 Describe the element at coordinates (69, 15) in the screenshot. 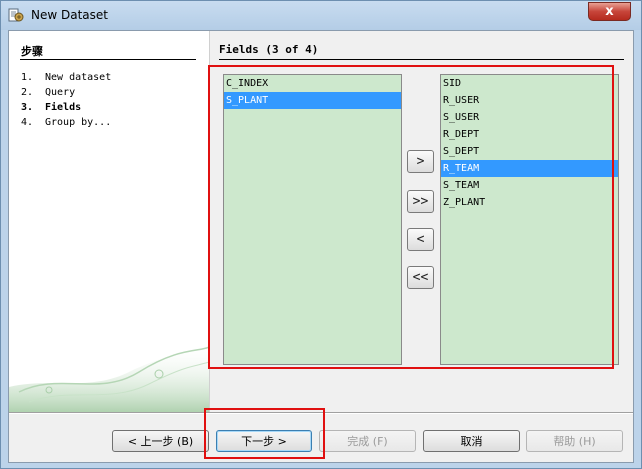

I see `window-title: New Dataset` at that location.